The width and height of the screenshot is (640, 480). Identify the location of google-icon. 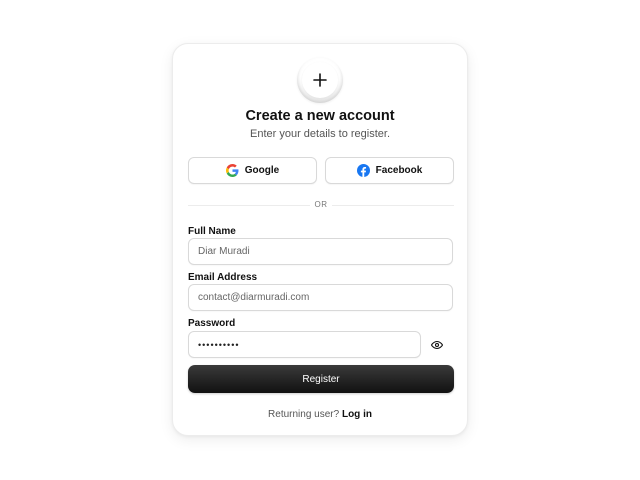
(232, 170).